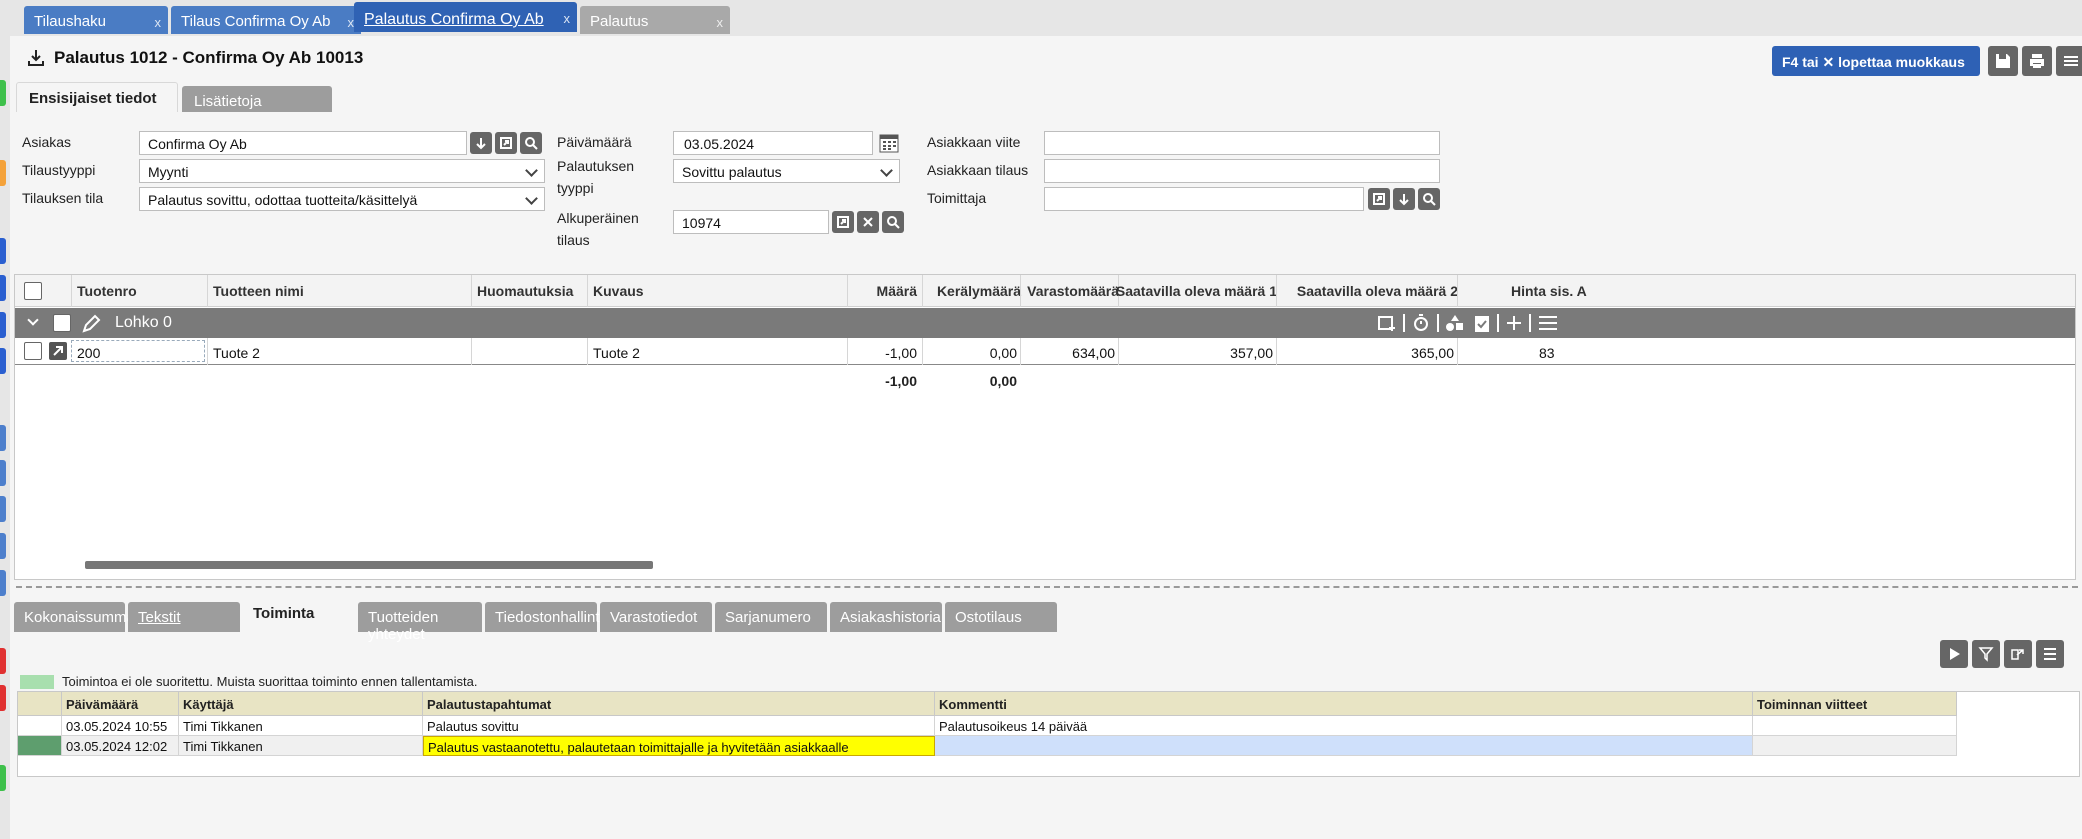 The width and height of the screenshot is (2082, 839). I want to click on tab-toiminta: Toiminta, so click(299, 615).